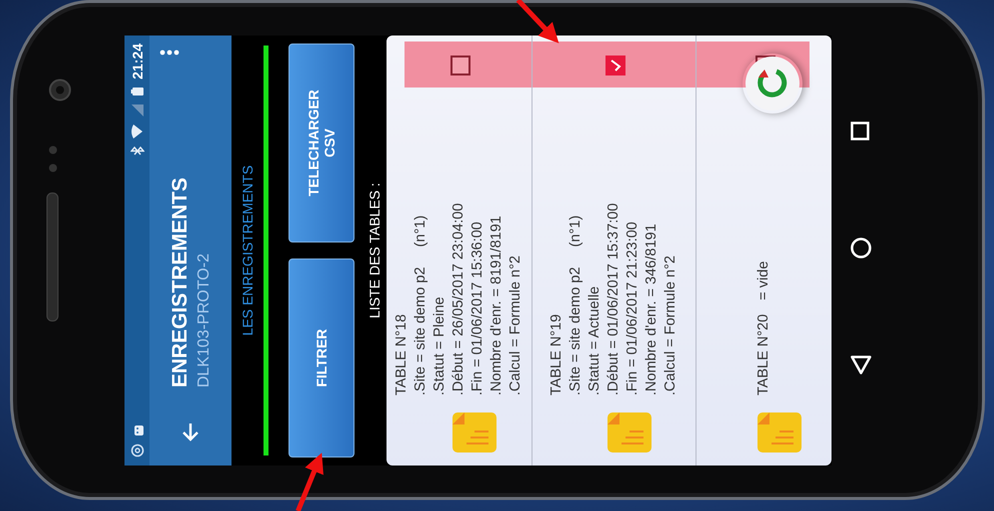 The image size is (994, 511). What do you see at coordinates (321, 142) in the screenshot?
I see `action-button: TELECHARGER CSV` at bounding box center [321, 142].